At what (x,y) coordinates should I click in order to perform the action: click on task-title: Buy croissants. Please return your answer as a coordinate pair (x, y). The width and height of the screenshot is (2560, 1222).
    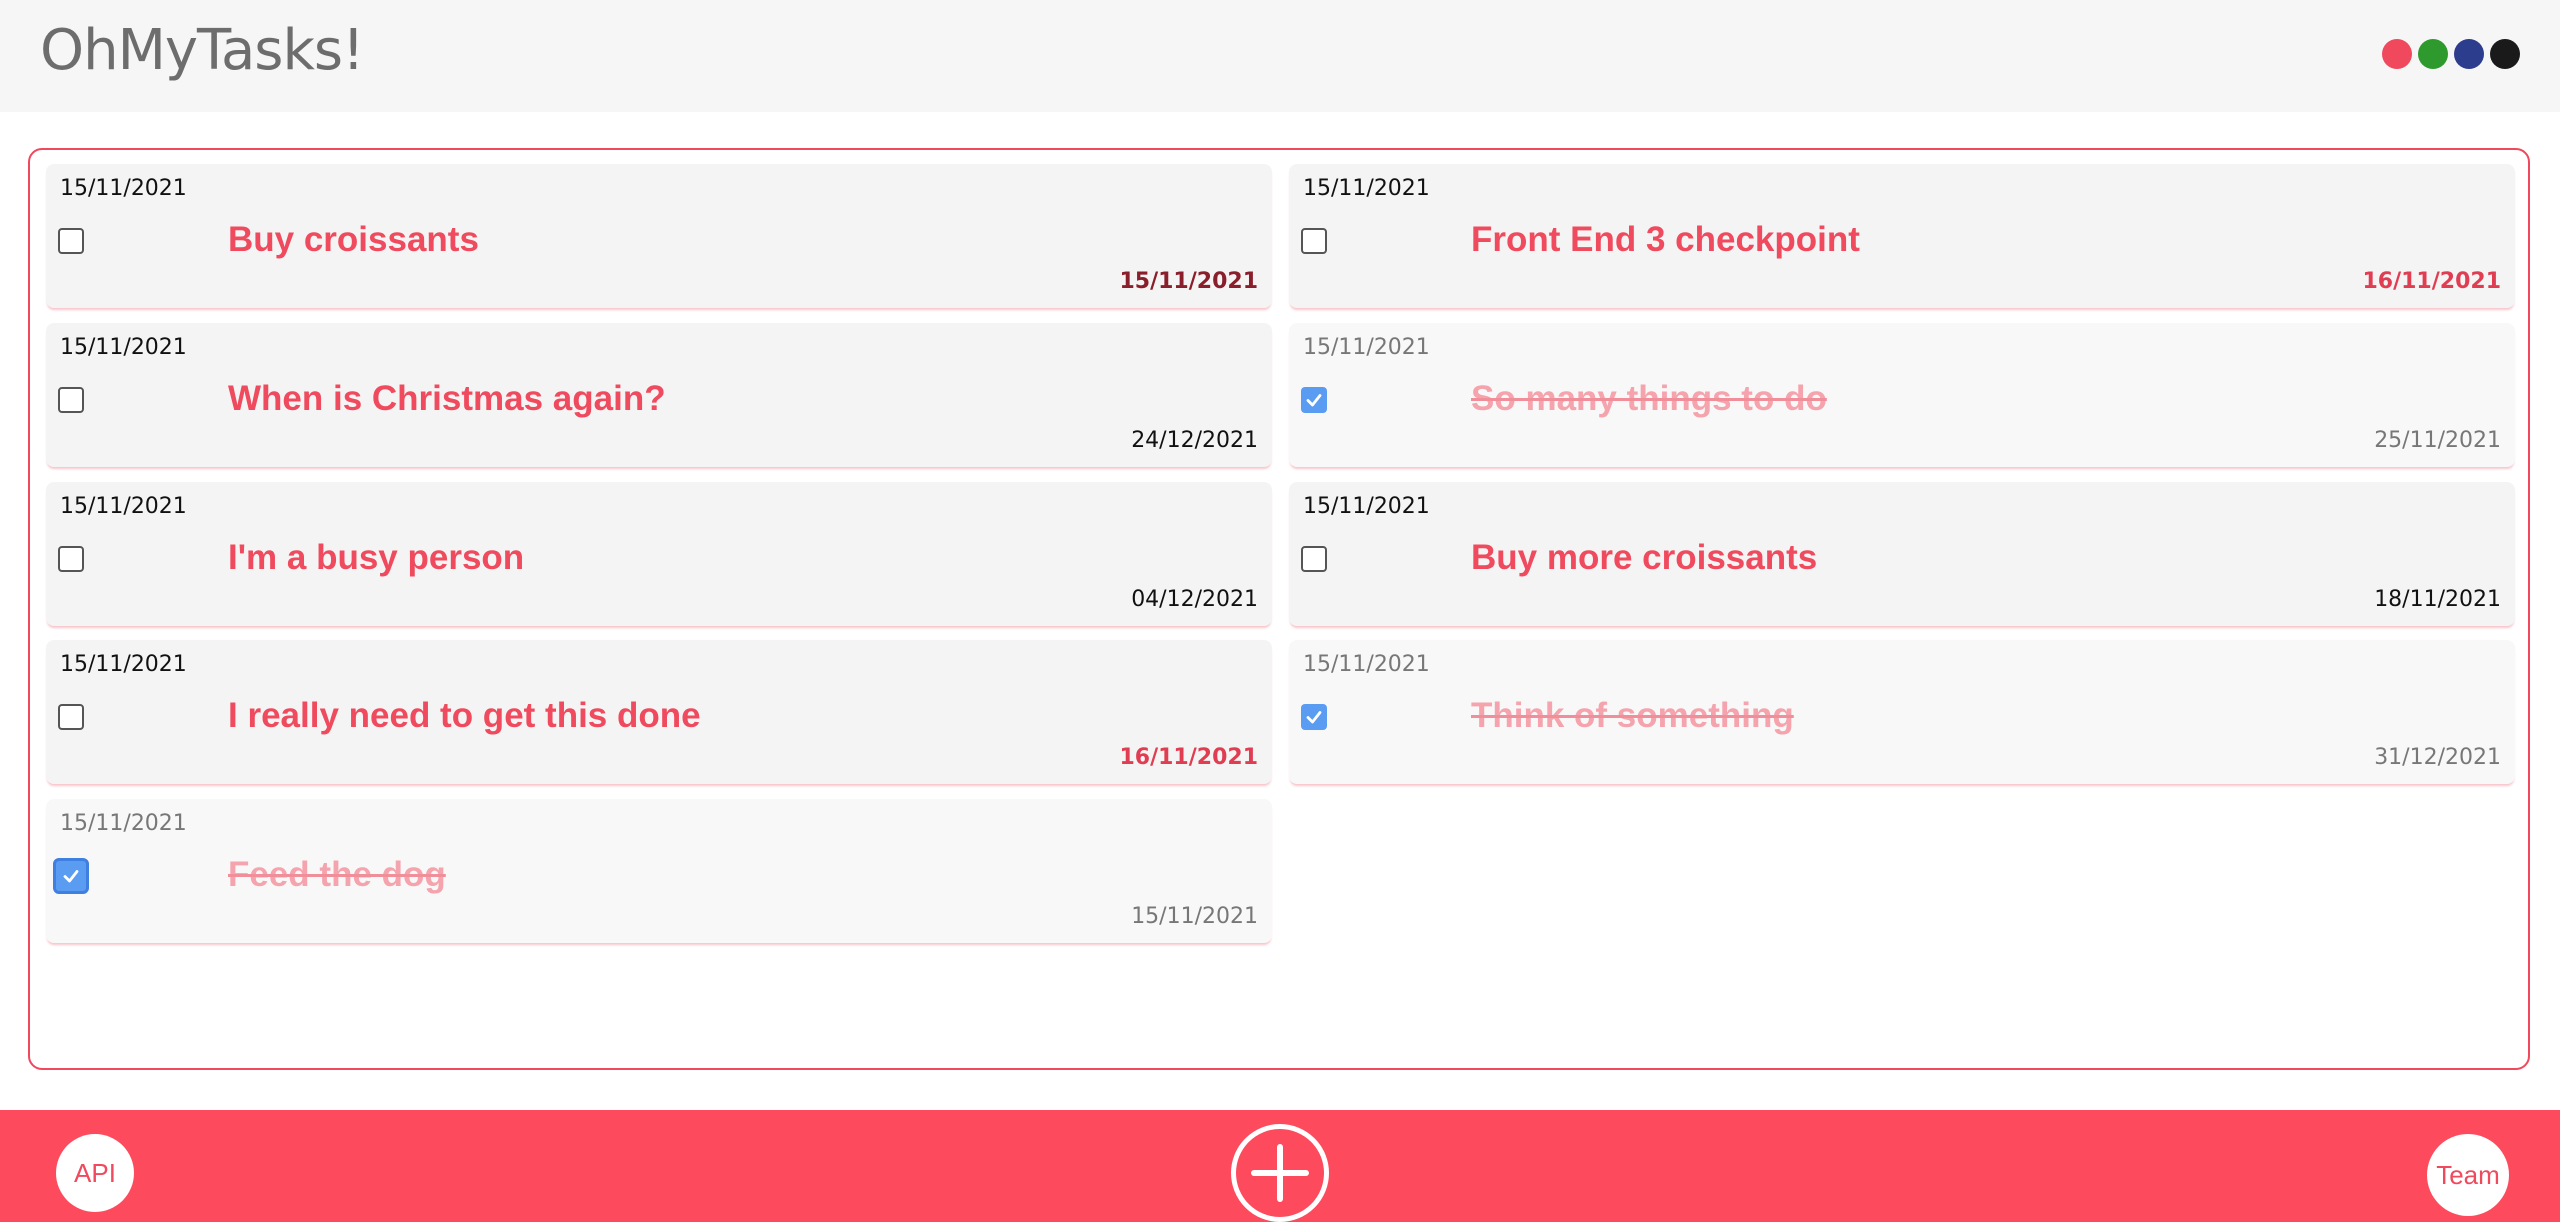
    Looking at the image, I should click on (353, 239).